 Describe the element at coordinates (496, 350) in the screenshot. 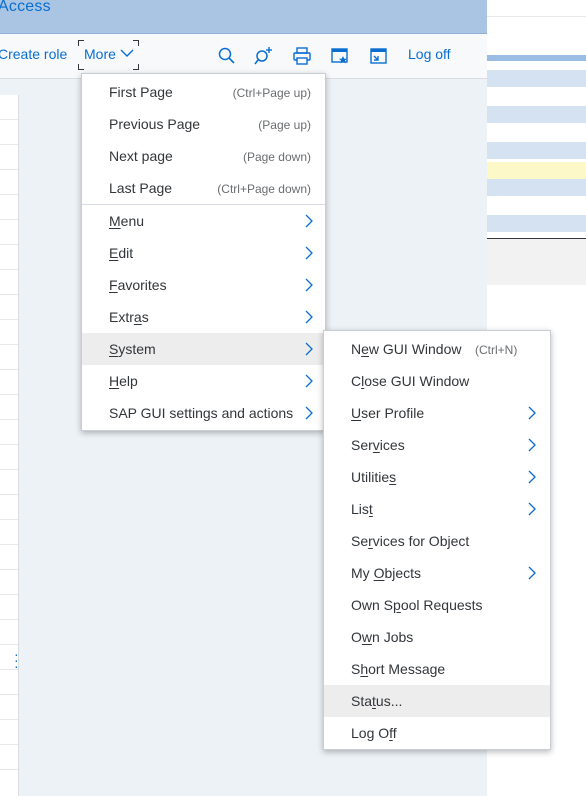

I see `shortcut-hint: (Ctrl+N)` at that location.